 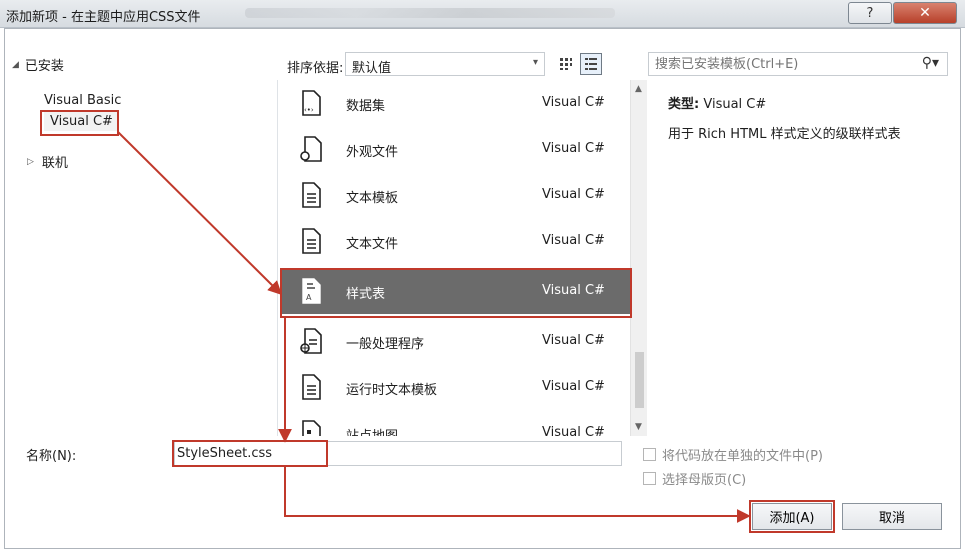 I want to click on collapsed-triangle-icon: ▷, so click(x=30, y=161).